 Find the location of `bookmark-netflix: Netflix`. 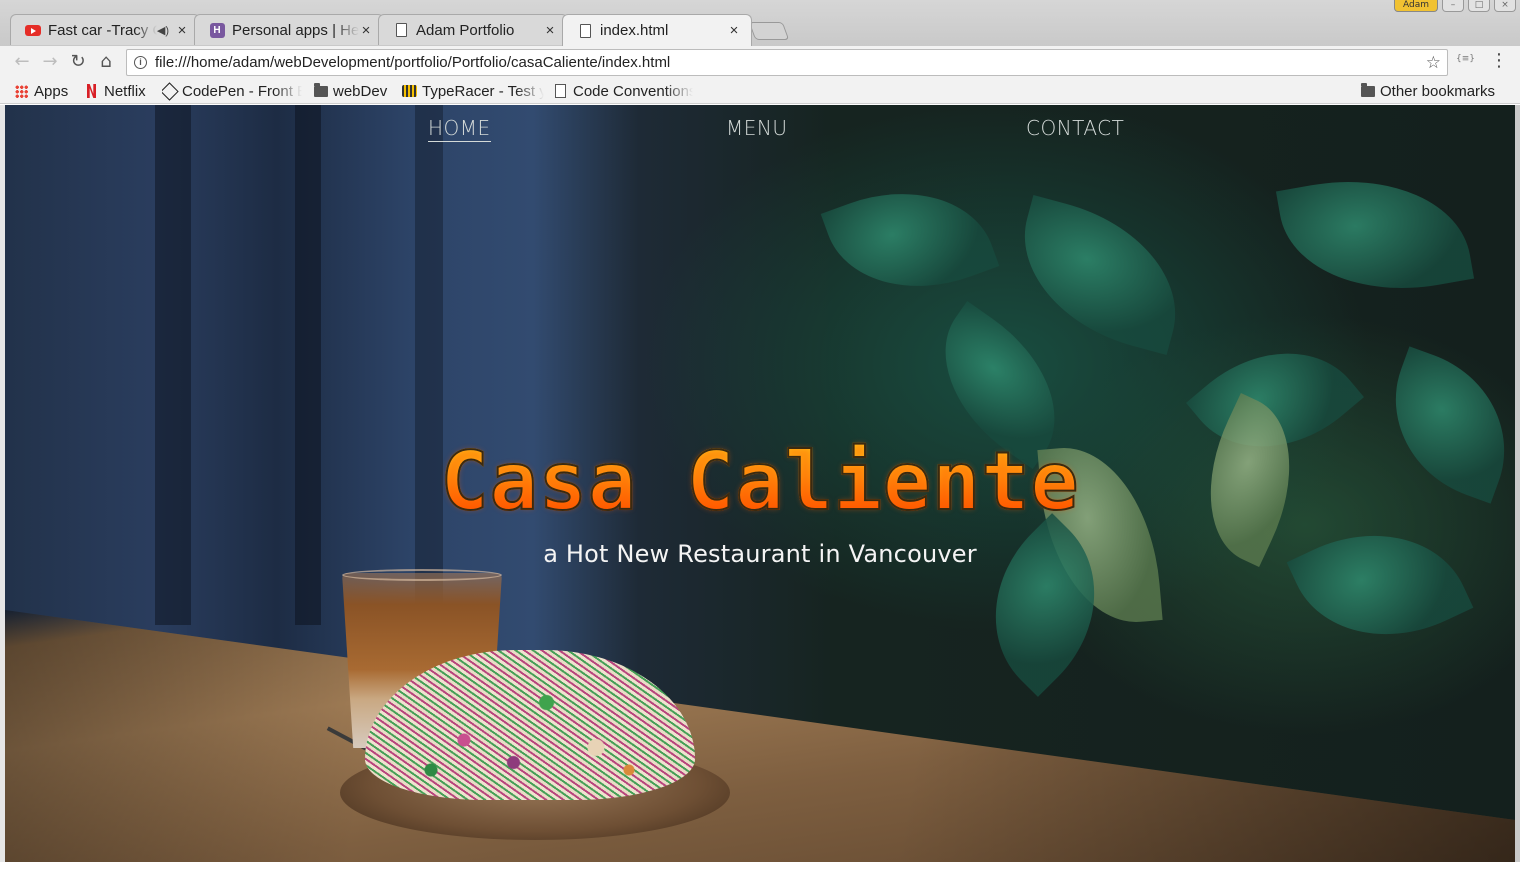

bookmark-netflix: Netflix is located at coordinates (119, 91).